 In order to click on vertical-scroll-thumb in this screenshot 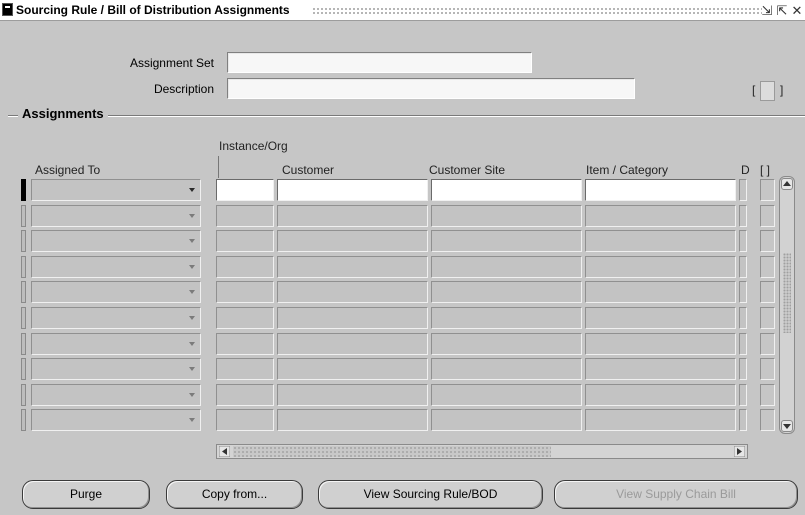, I will do `click(787, 293)`.